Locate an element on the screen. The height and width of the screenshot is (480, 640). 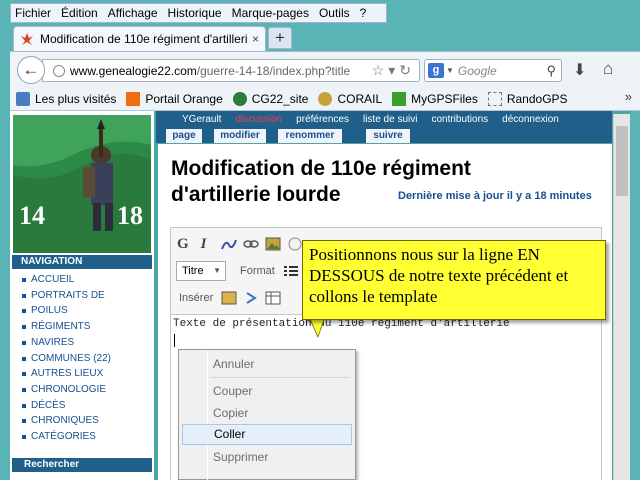
globe-icon is located at coordinates (59, 70).